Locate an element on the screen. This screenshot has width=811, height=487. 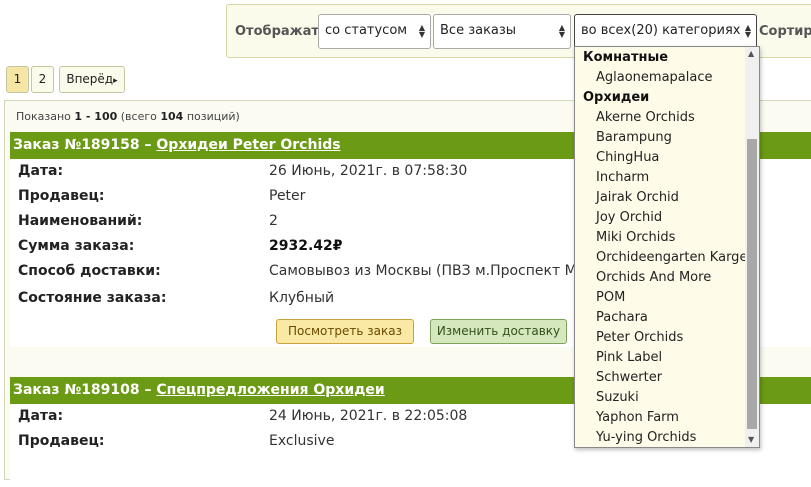
order-seller-link: Орхидеи Peter Orchids is located at coordinates (248, 145).